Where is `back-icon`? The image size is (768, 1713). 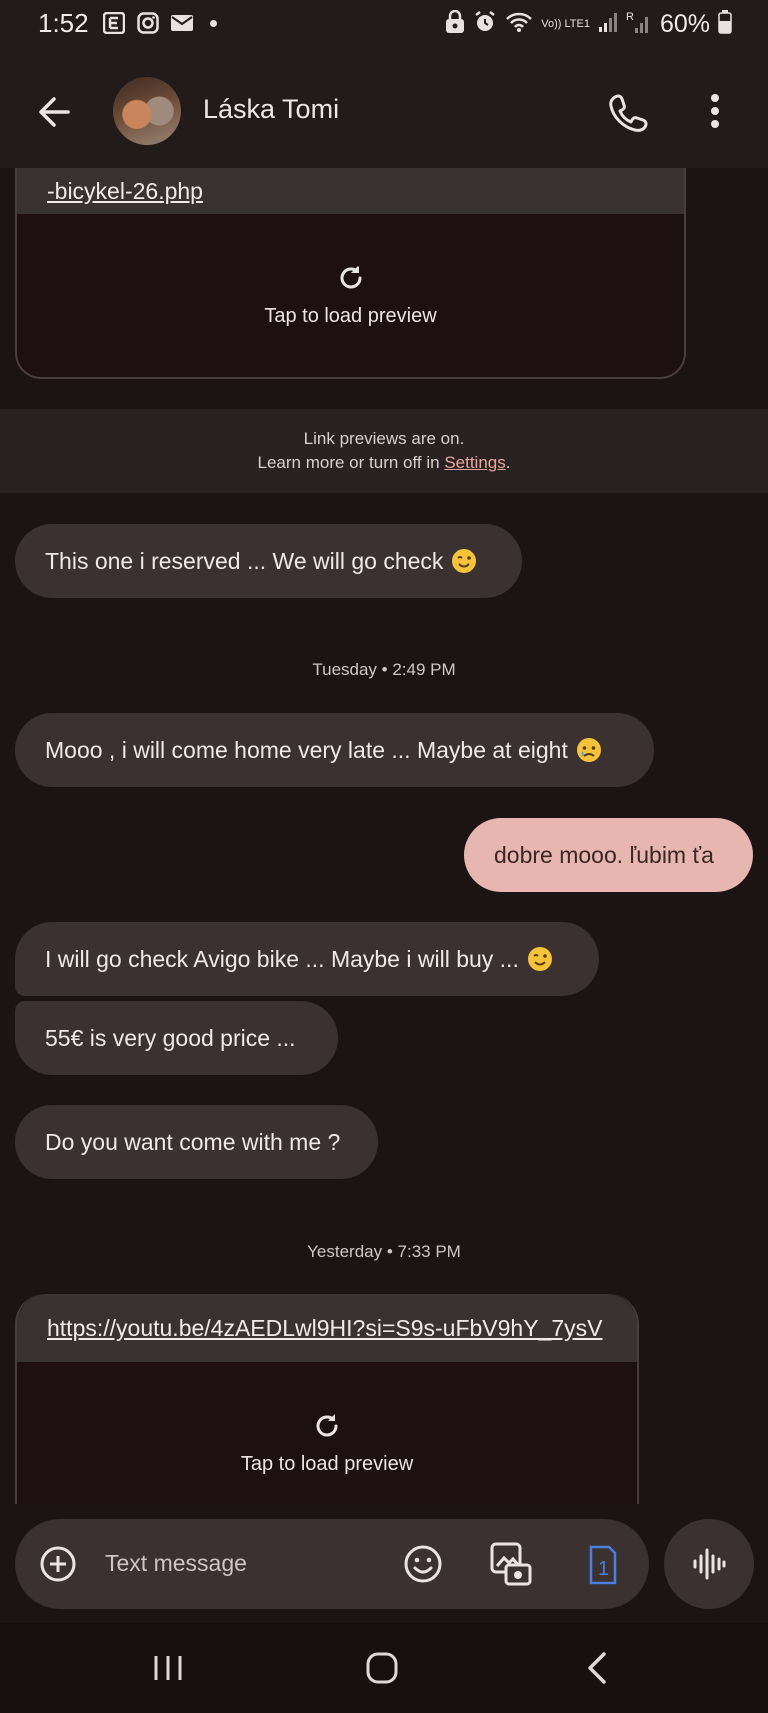
back-icon is located at coordinates (597, 1668).